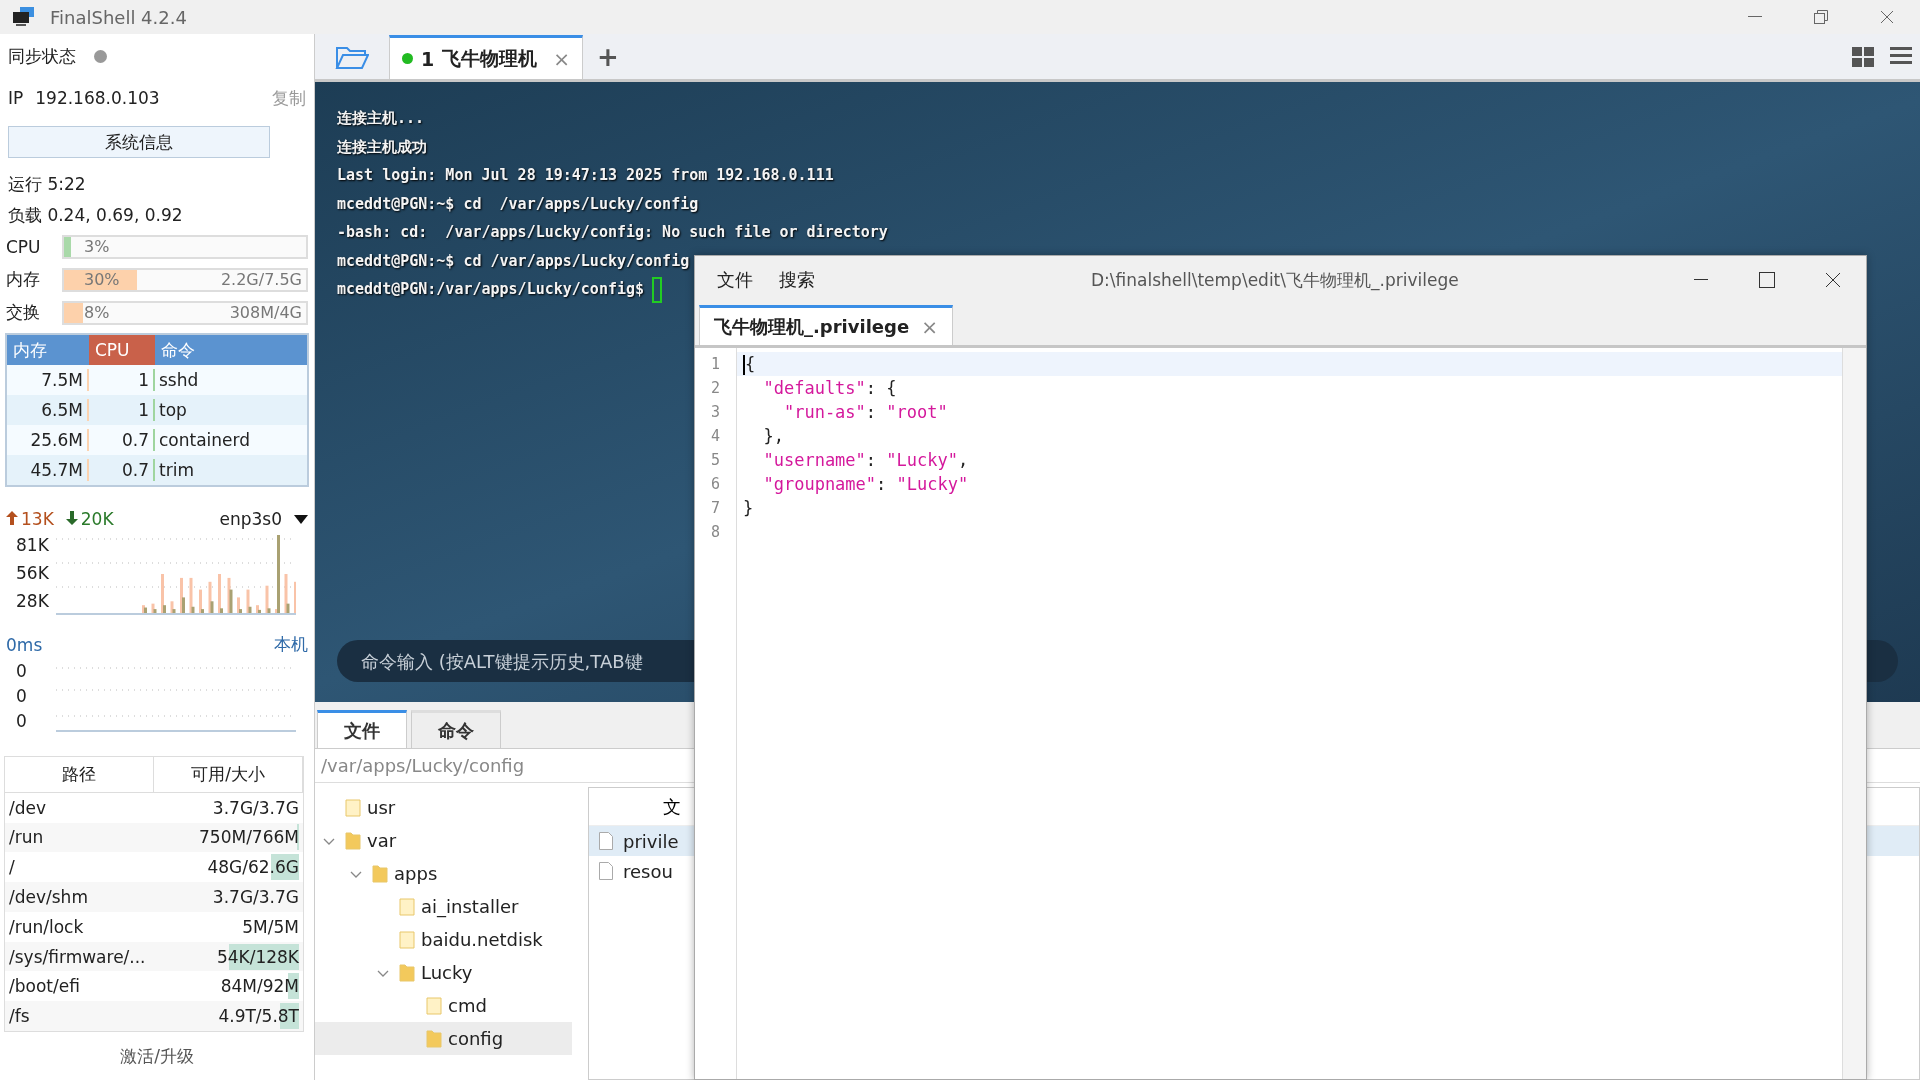 The width and height of the screenshot is (1920, 1080). What do you see at coordinates (773, 436) in the screenshot?
I see `code-line: },` at bounding box center [773, 436].